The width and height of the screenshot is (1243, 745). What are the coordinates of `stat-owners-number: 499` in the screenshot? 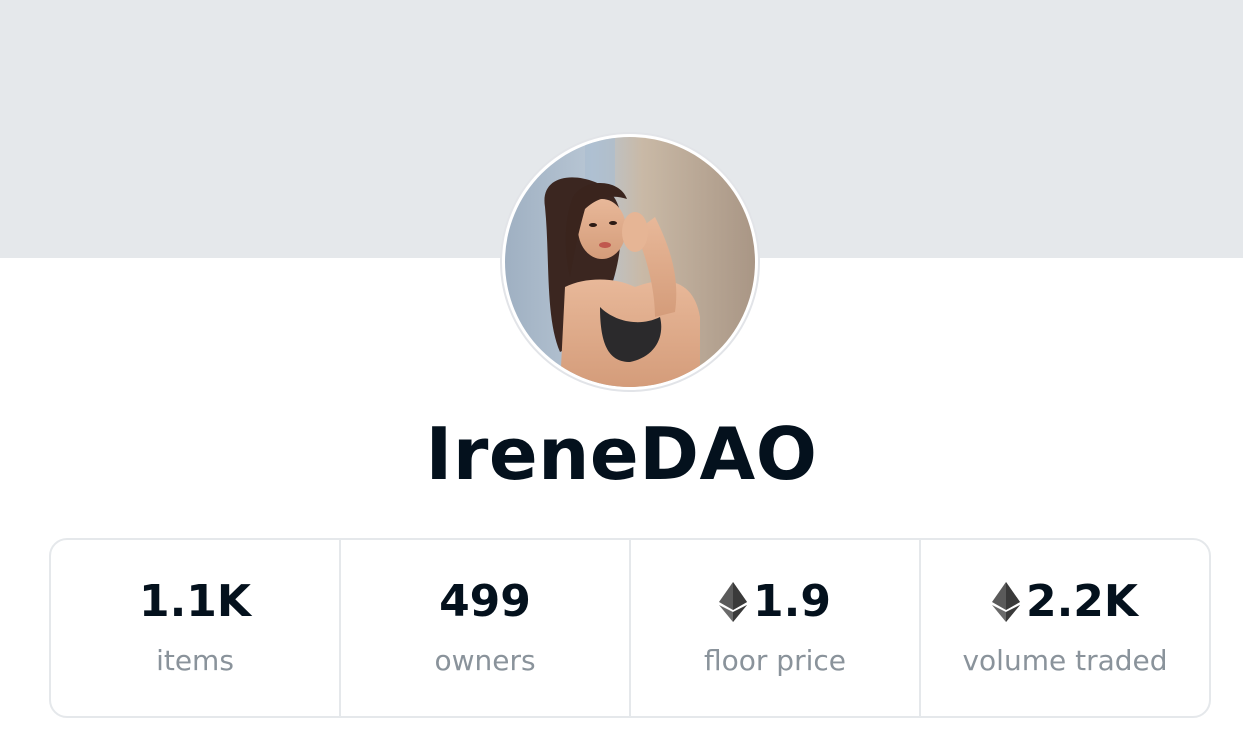 It's located at (485, 601).